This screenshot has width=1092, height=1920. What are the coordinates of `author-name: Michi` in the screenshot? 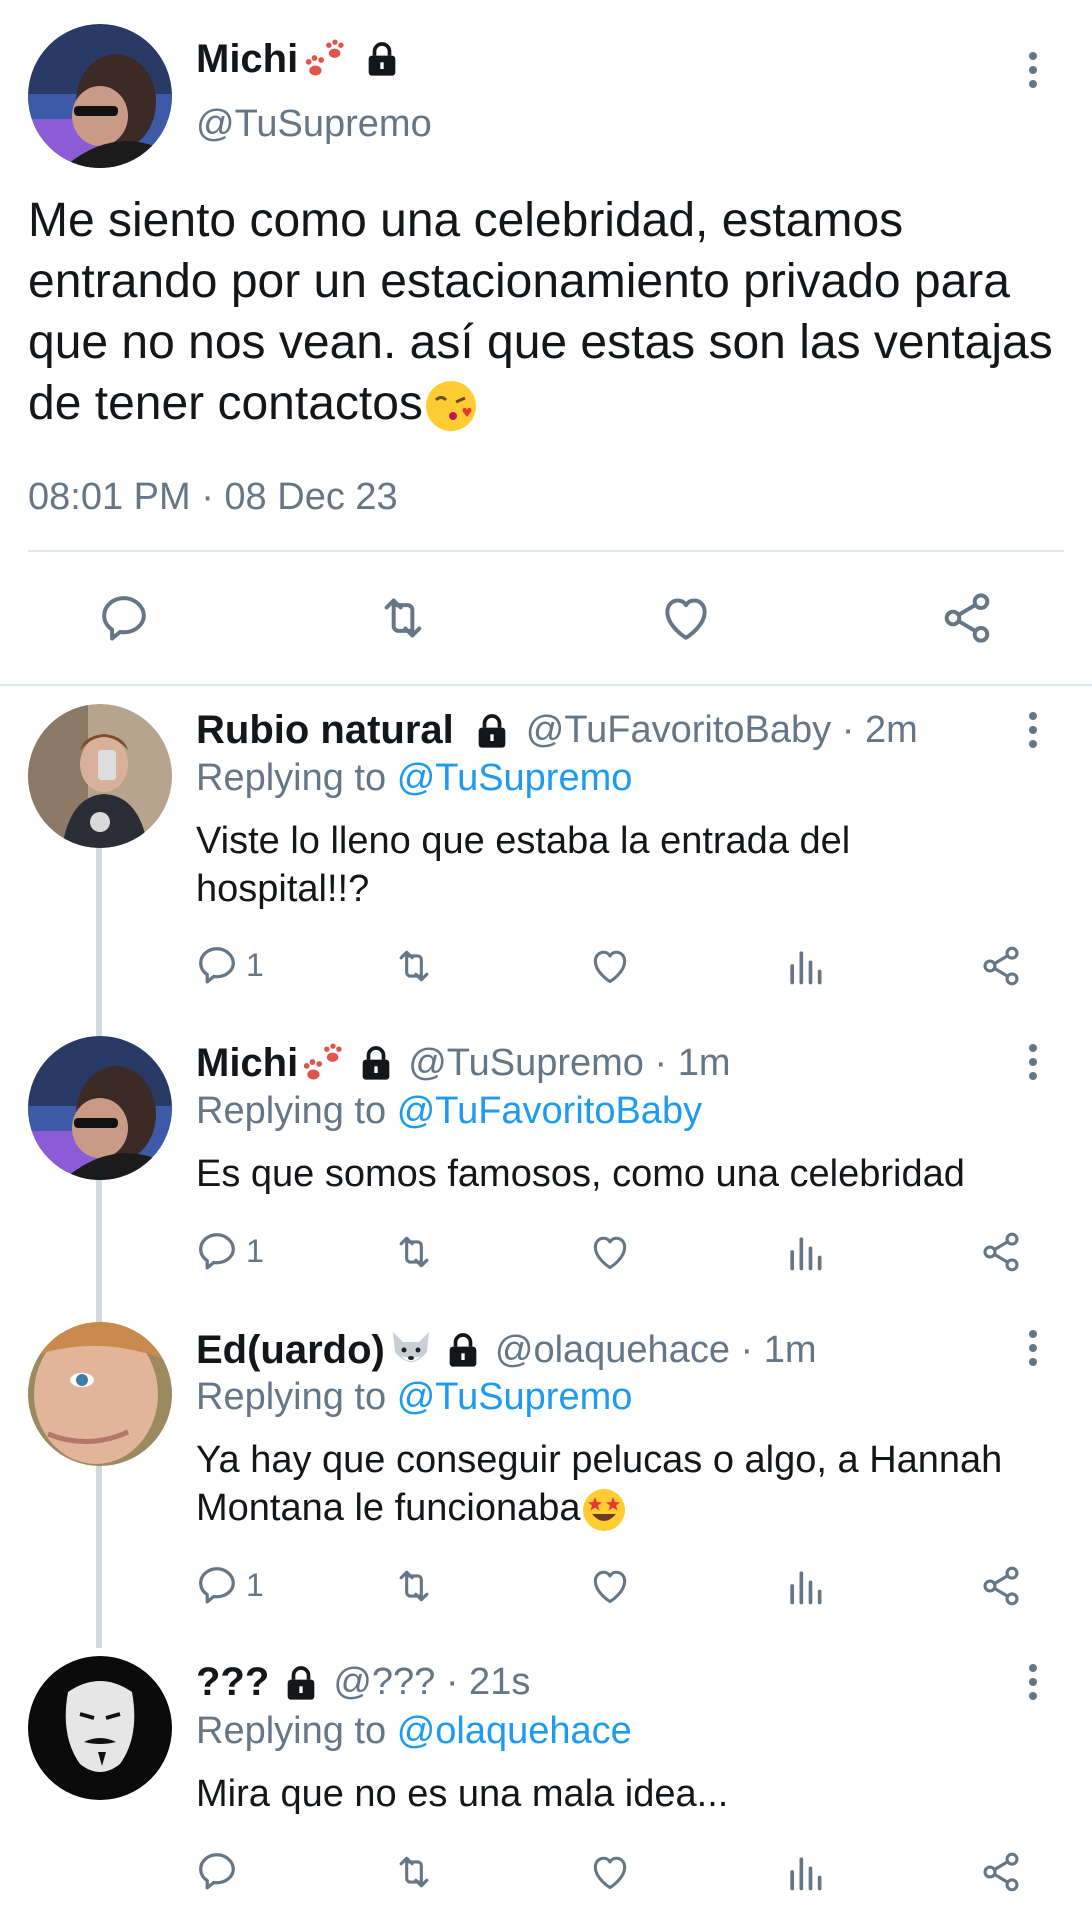 It's located at (247, 59).